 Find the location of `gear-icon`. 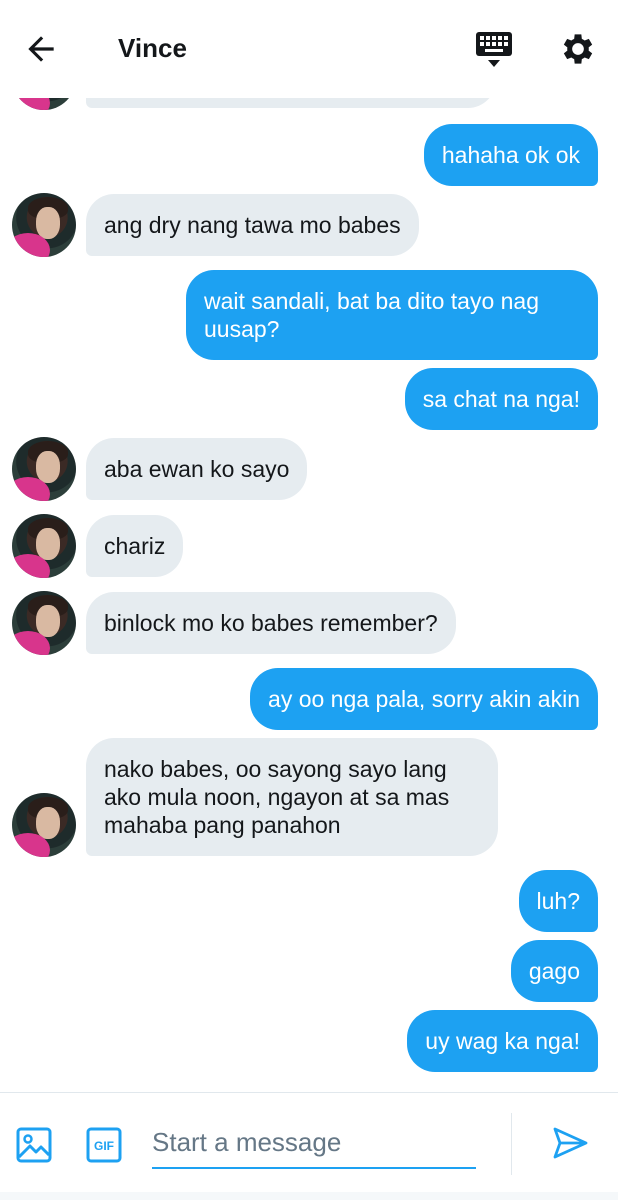

gear-icon is located at coordinates (578, 49).